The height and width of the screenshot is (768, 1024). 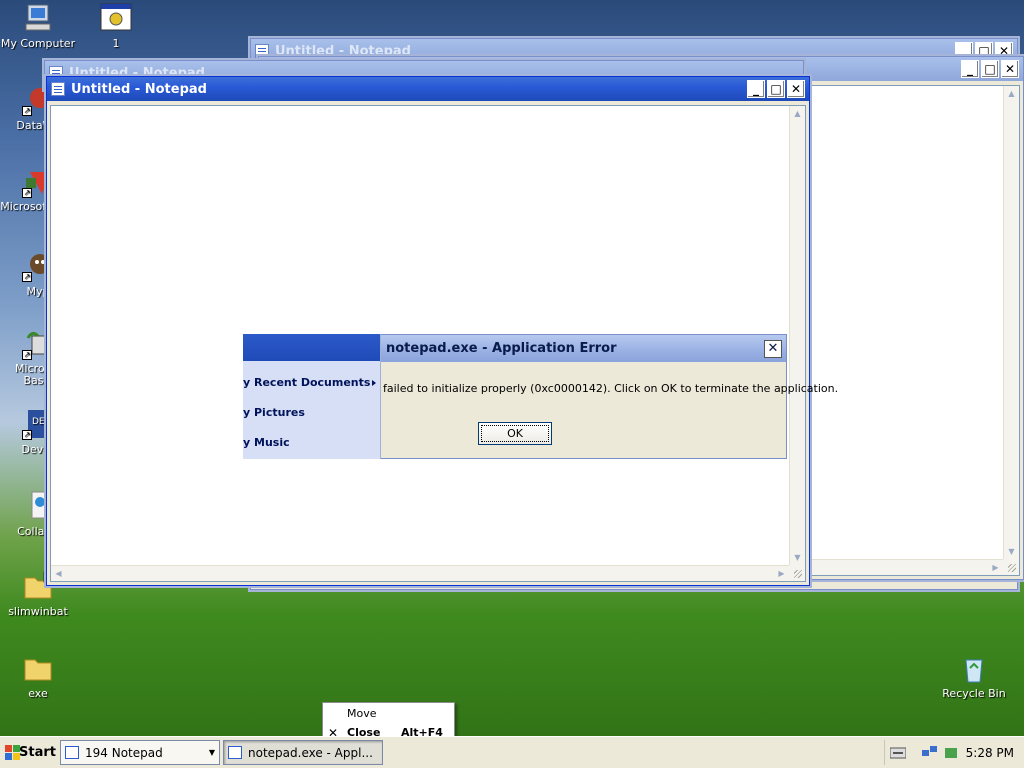 What do you see at coordinates (974, 668) in the screenshot?
I see `recycle-bin-icon` at bounding box center [974, 668].